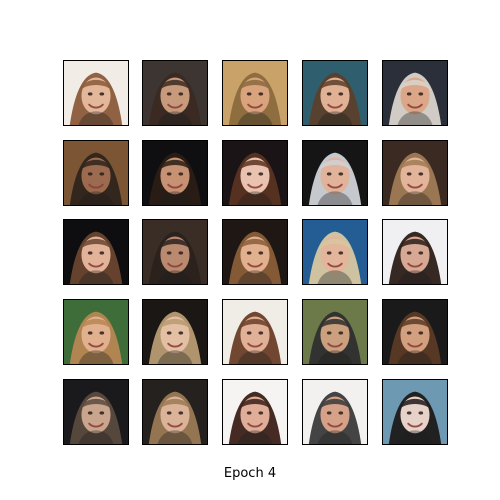 This screenshot has width=500, height=500. What do you see at coordinates (250, 473) in the screenshot?
I see `figure-caption: Epoch 4` at bounding box center [250, 473].